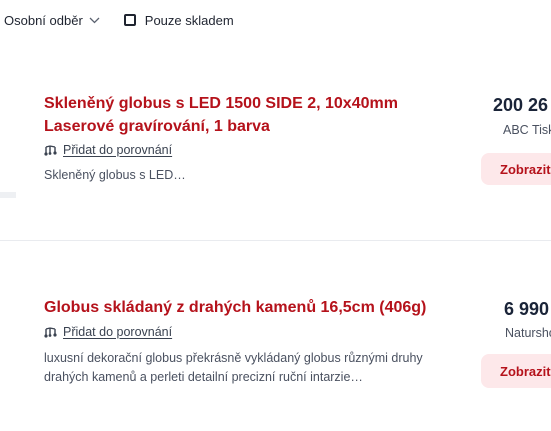  Describe the element at coordinates (189, 20) in the screenshot. I see `in-stock-label: Pouze skladem` at that location.